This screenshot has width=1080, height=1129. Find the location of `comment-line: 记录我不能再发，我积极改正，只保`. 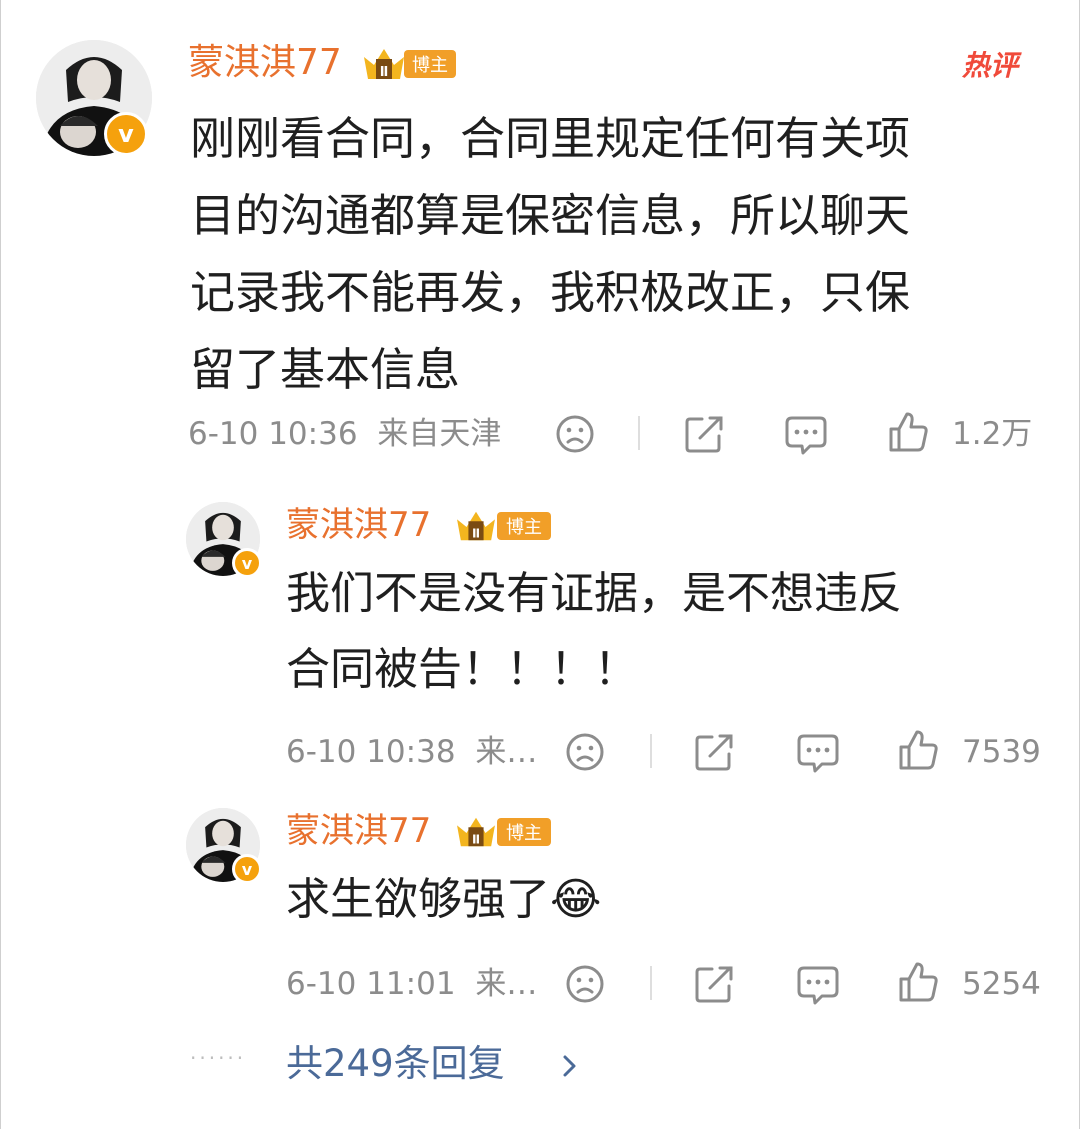

comment-line: 记录我不能再发，我积极改正，只保 is located at coordinates (550, 292).